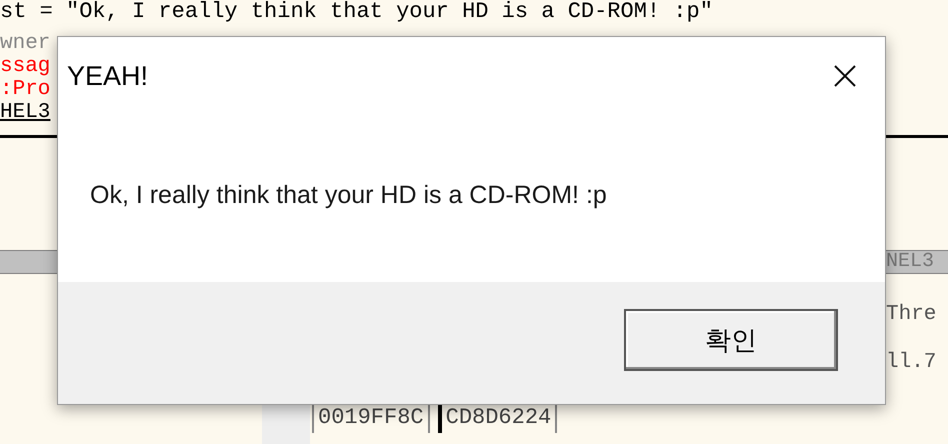 Image resolution: width=948 pixels, height=444 pixels. What do you see at coordinates (25, 43) in the screenshot?
I see `code-fragment: wner` at bounding box center [25, 43].